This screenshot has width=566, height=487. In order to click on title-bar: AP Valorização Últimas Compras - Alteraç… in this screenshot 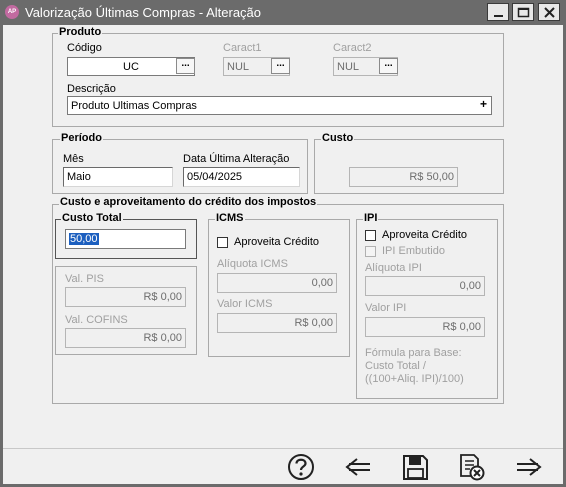, I will do `click(283, 12)`.